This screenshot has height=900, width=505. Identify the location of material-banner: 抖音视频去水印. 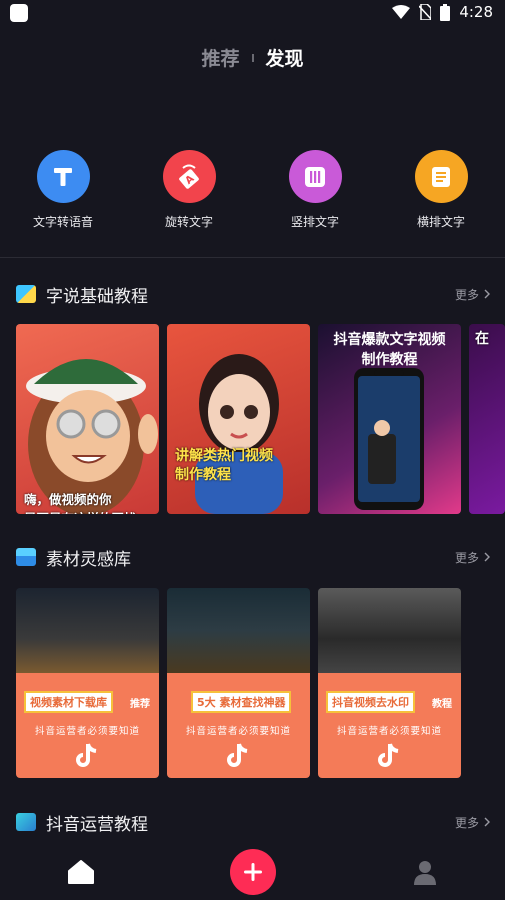
(370, 702).